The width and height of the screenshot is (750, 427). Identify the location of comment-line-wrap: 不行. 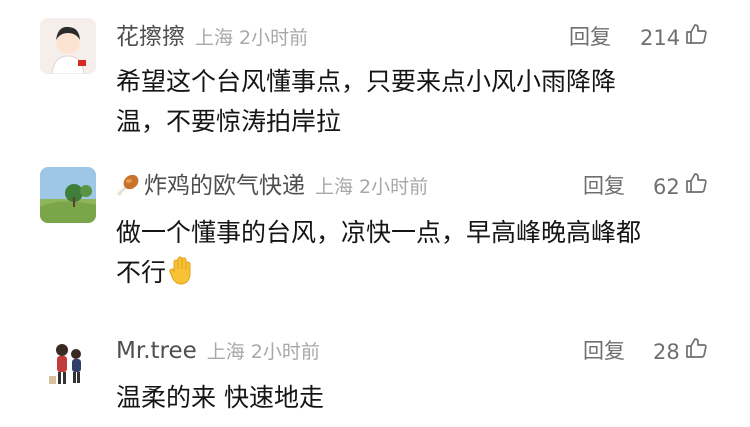
(378, 275).